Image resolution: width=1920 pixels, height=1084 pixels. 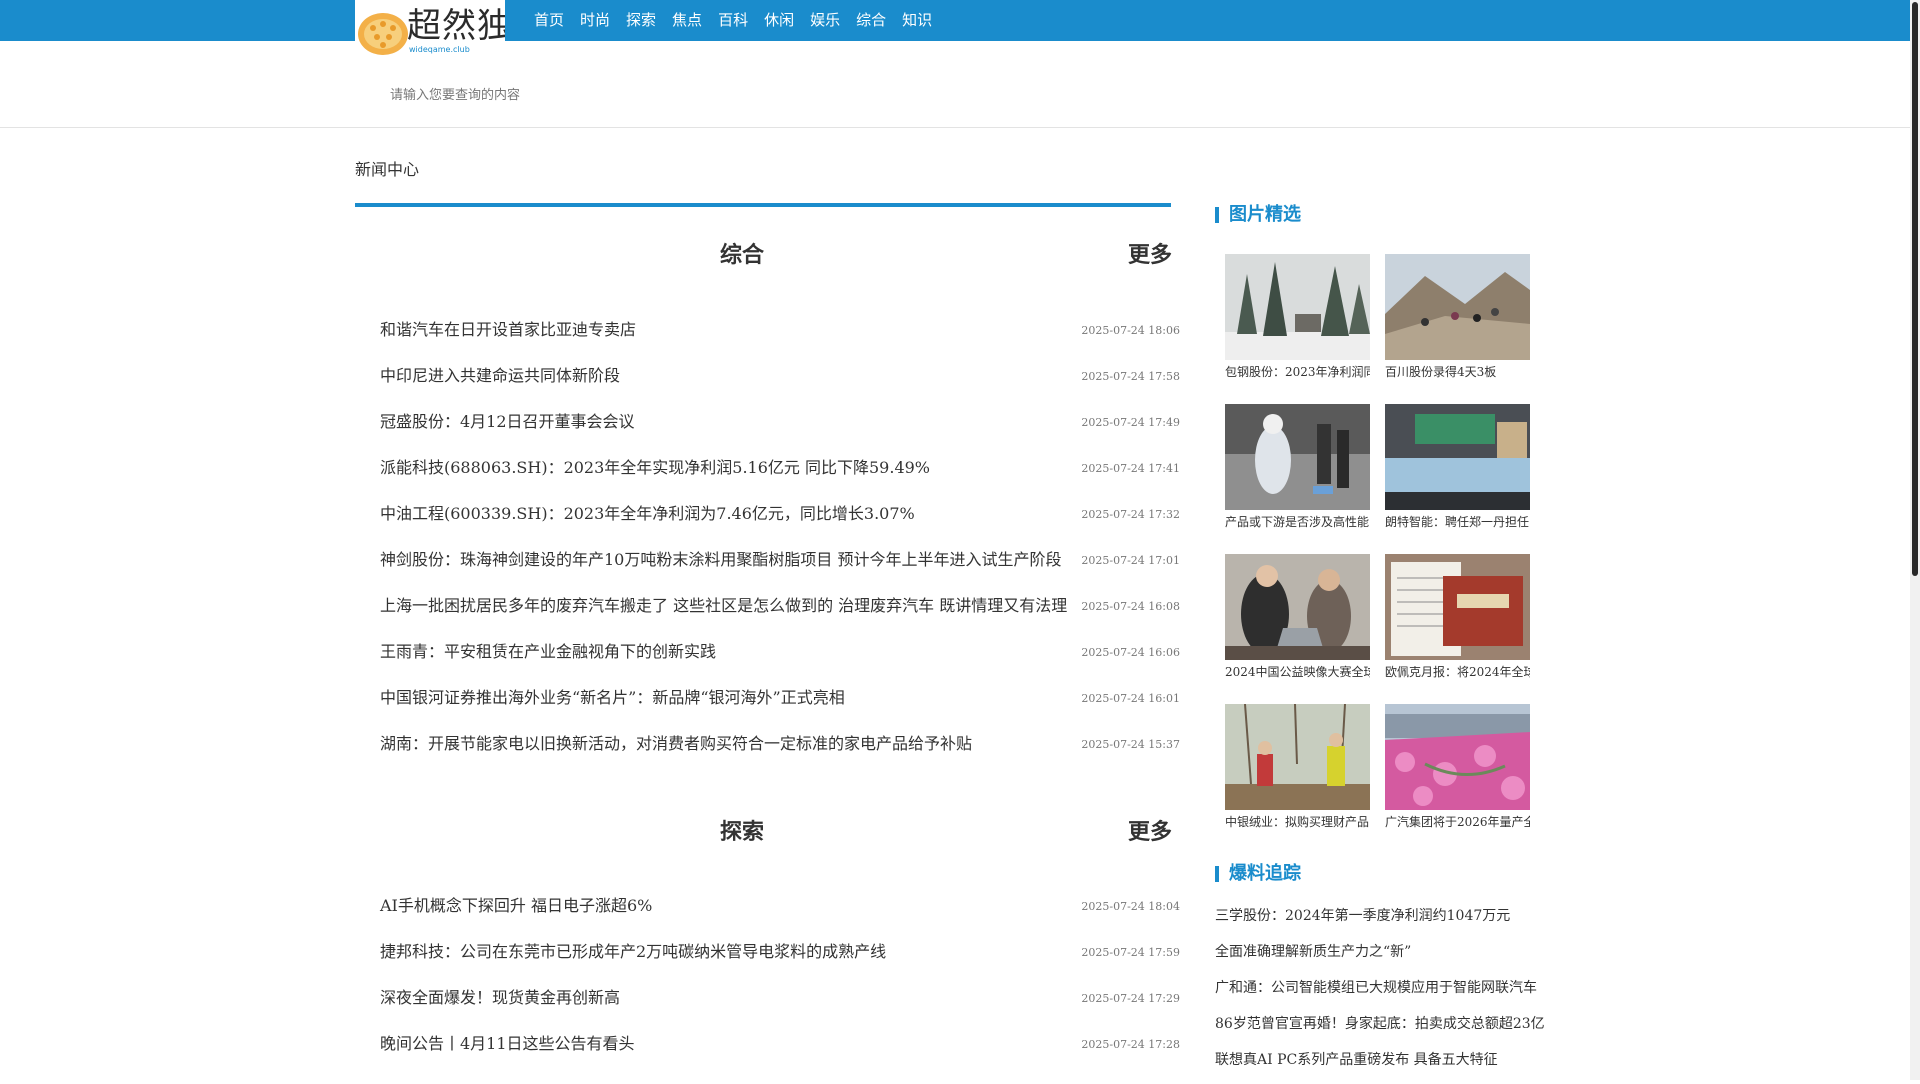 I want to click on gallery-item: 欧佩克月报：将2024年全球, so click(x=1457, y=617).